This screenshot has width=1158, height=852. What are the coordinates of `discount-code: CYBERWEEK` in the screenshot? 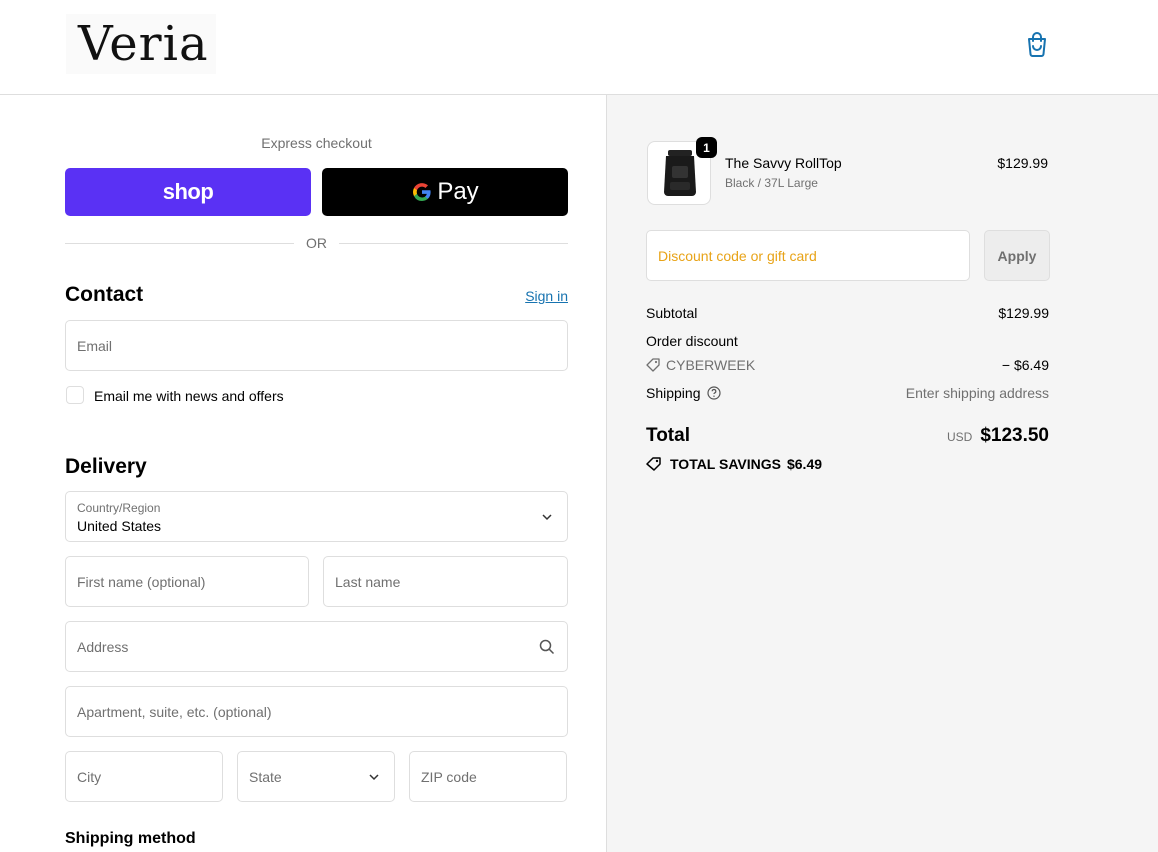 It's located at (711, 365).